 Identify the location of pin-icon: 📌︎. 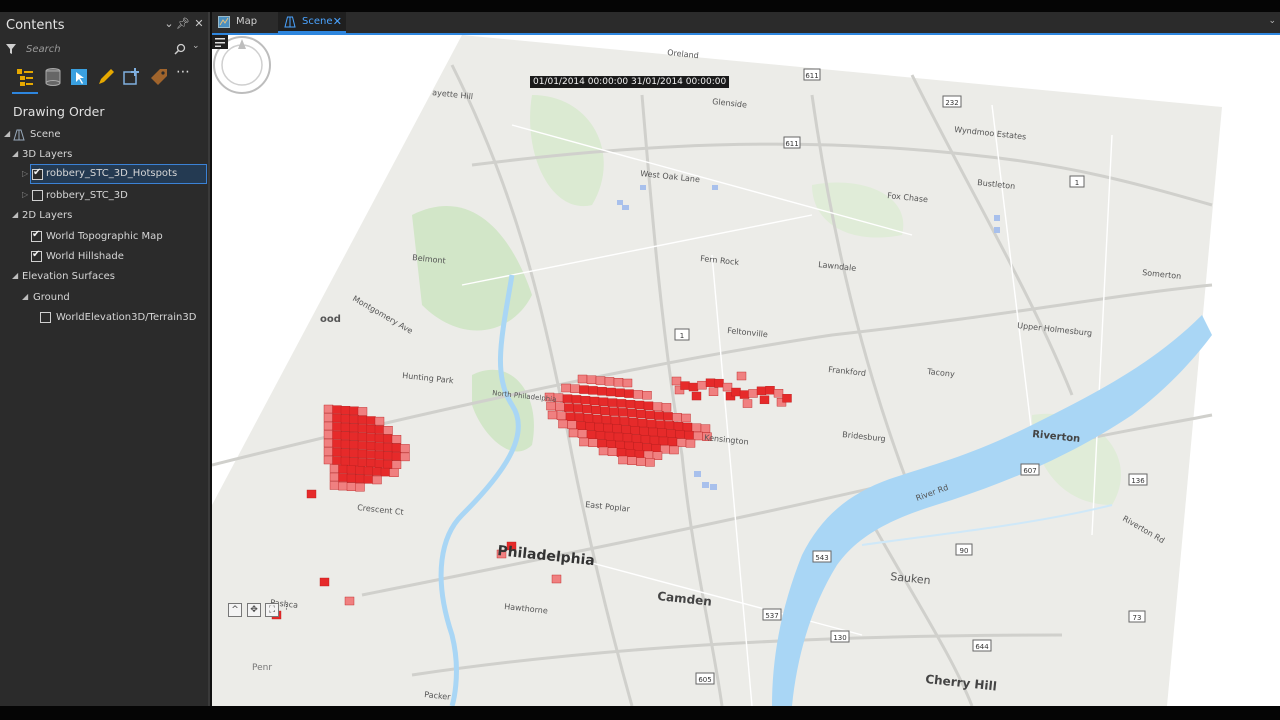
(183, 23).